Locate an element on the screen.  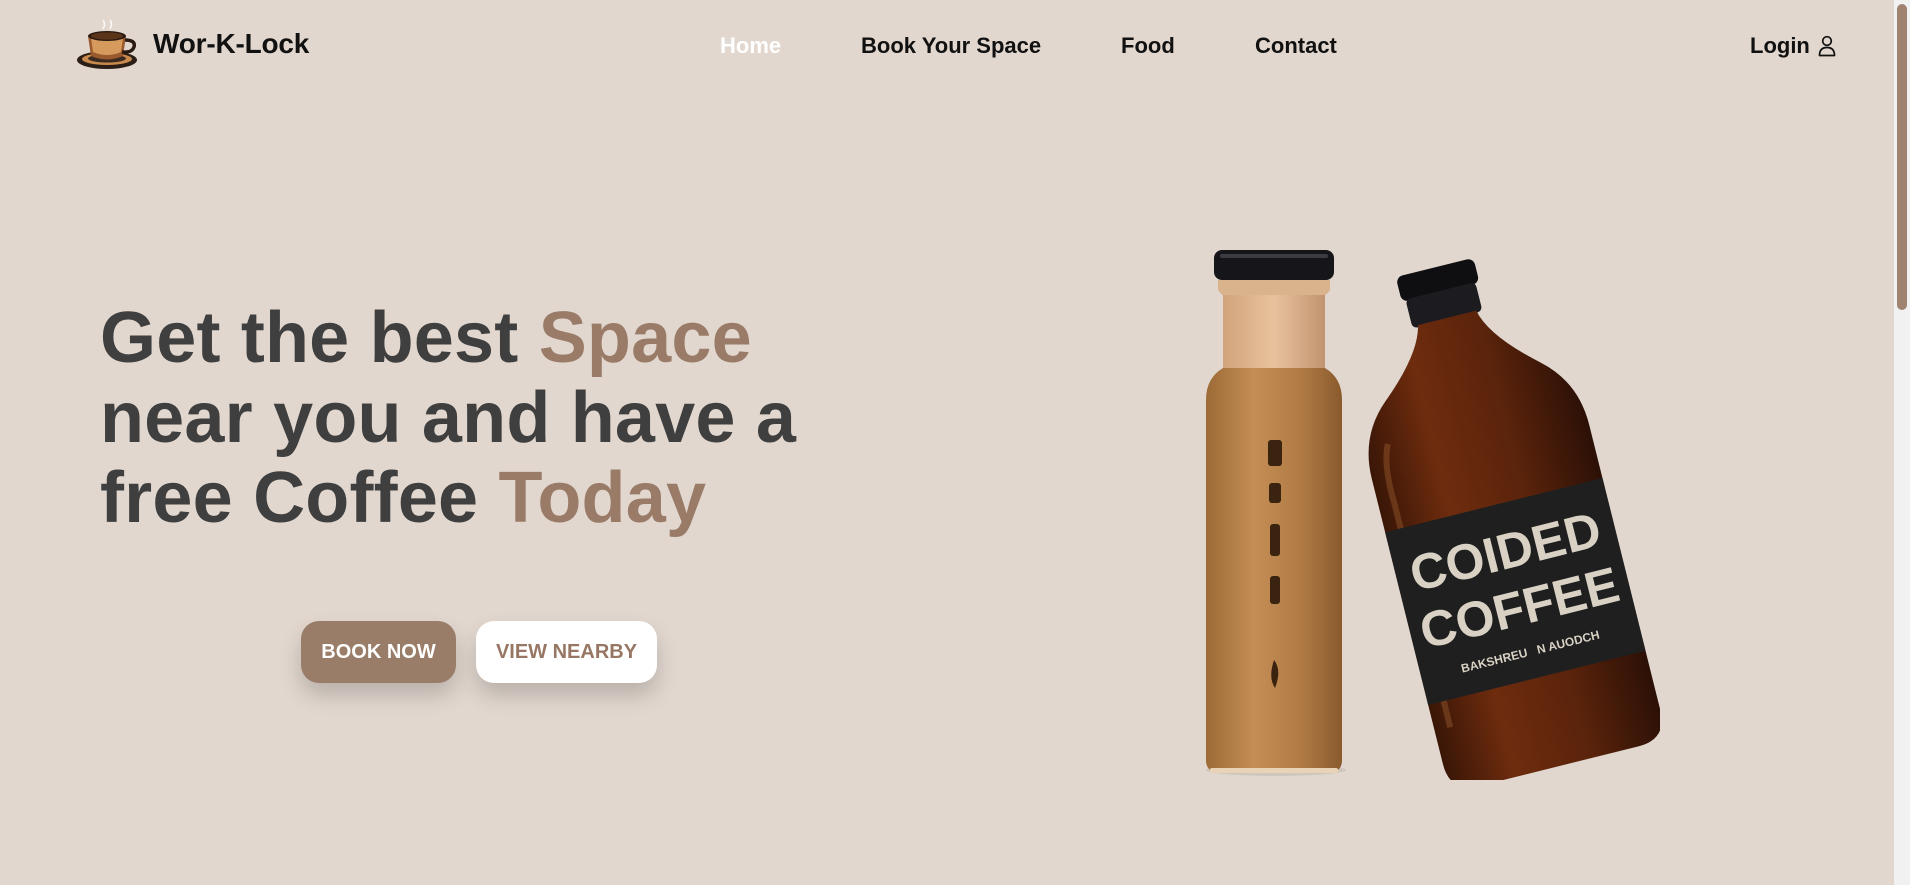
page-scrollbar is located at coordinates (1902, 442).